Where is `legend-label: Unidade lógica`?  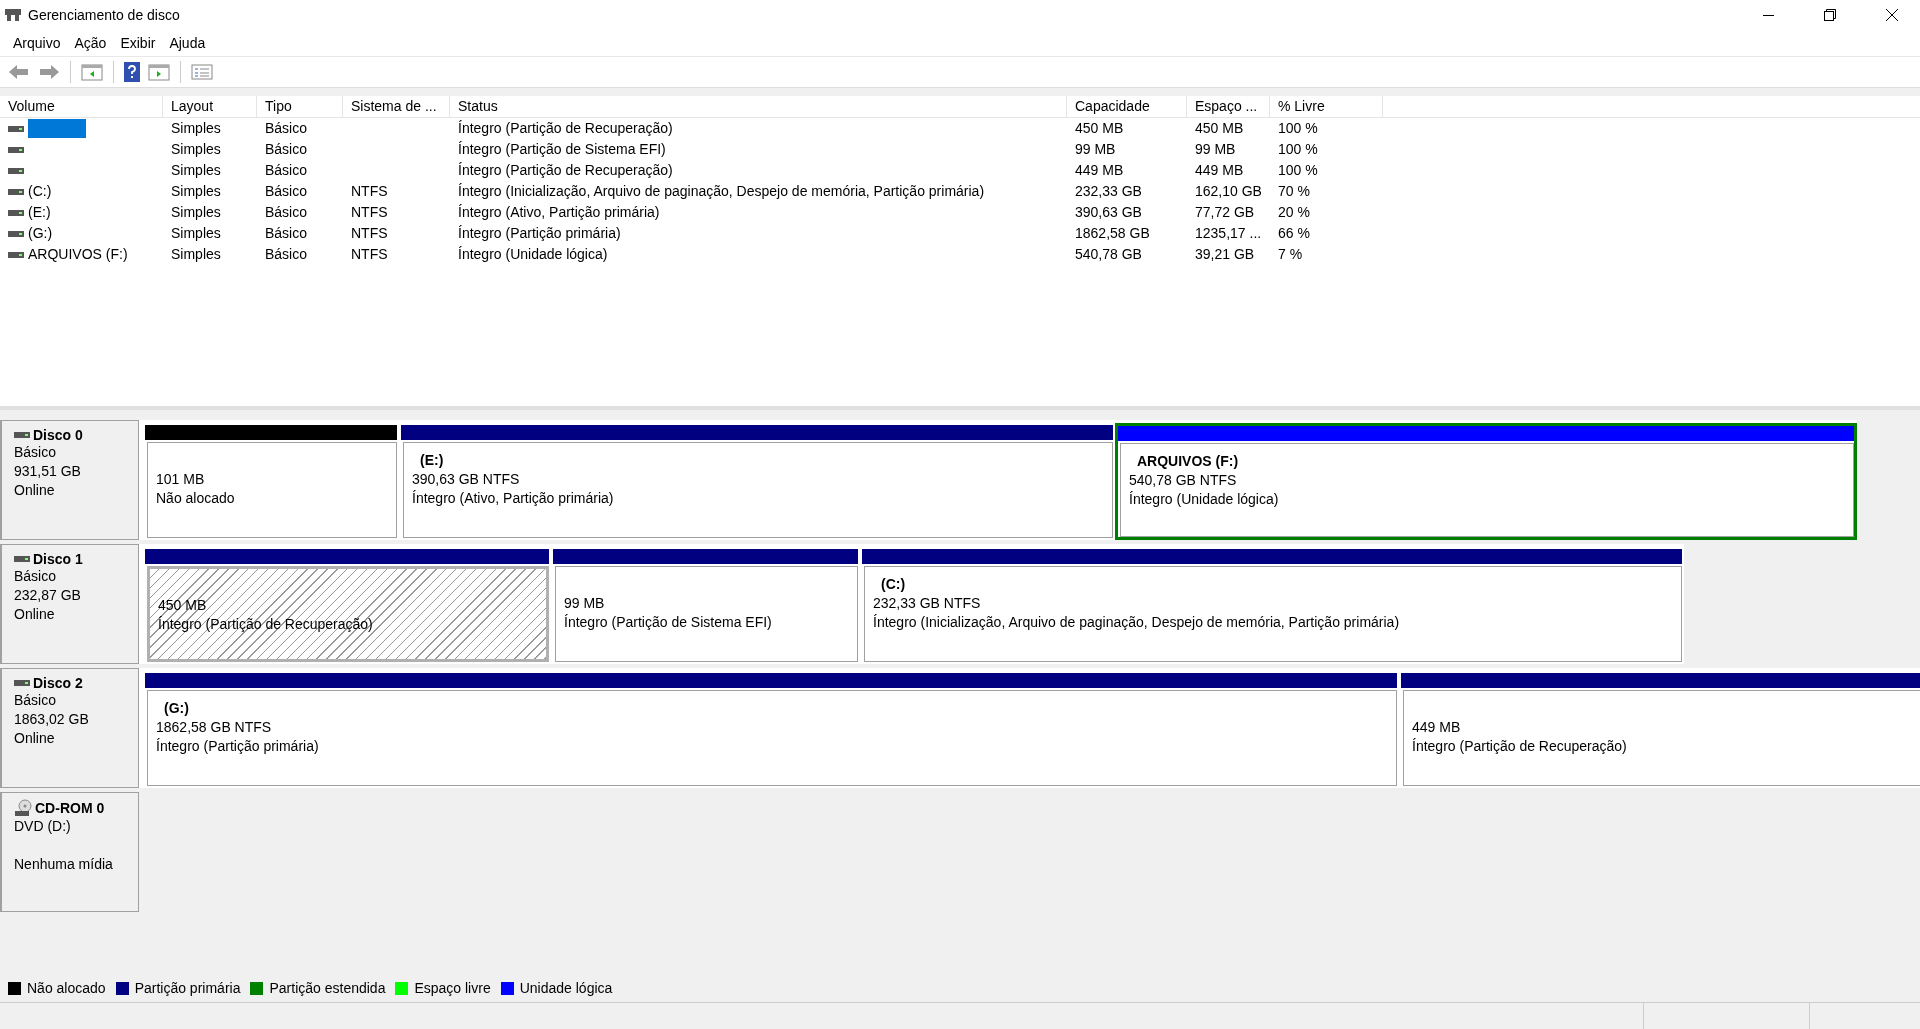
legend-label: Unidade lógica is located at coordinates (566, 988).